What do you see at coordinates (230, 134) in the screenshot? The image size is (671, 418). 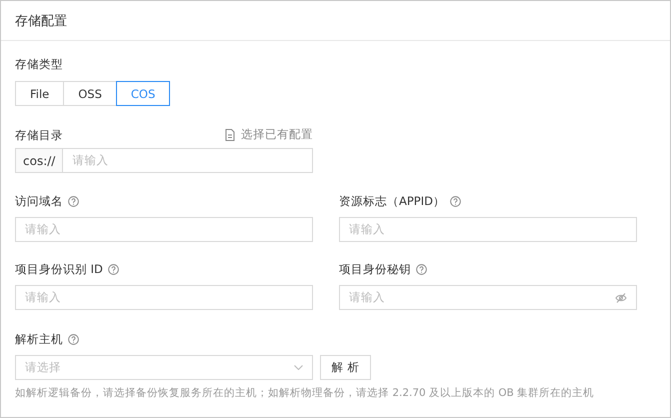 I see `document-icon` at bounding box center [230, 134].